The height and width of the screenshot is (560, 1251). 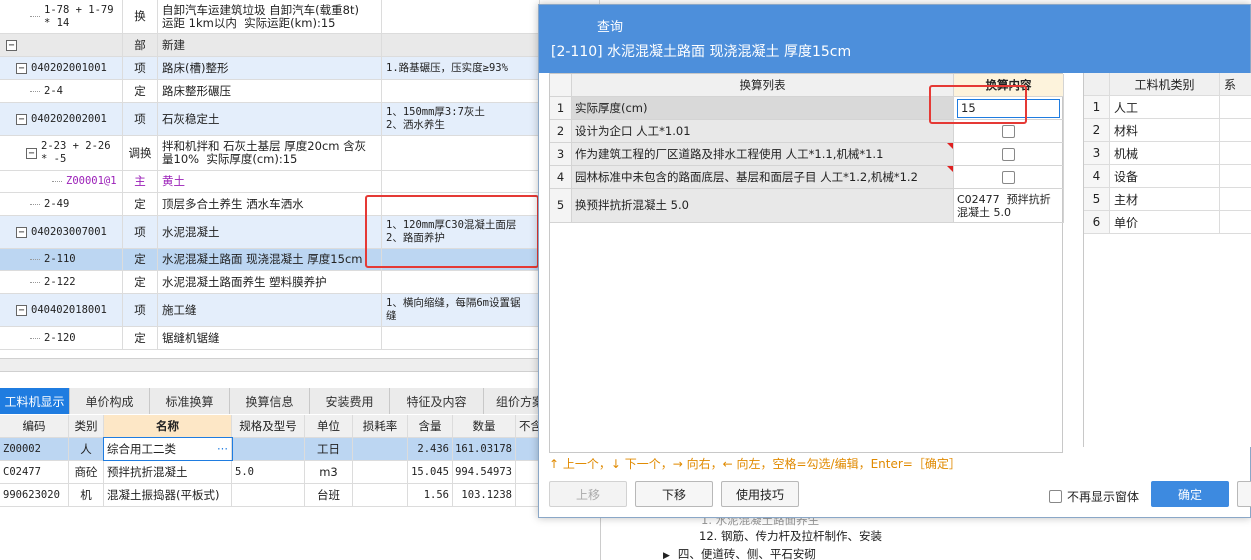 I want to click on category-row: 4 设备, so click(x=1167, y=176).